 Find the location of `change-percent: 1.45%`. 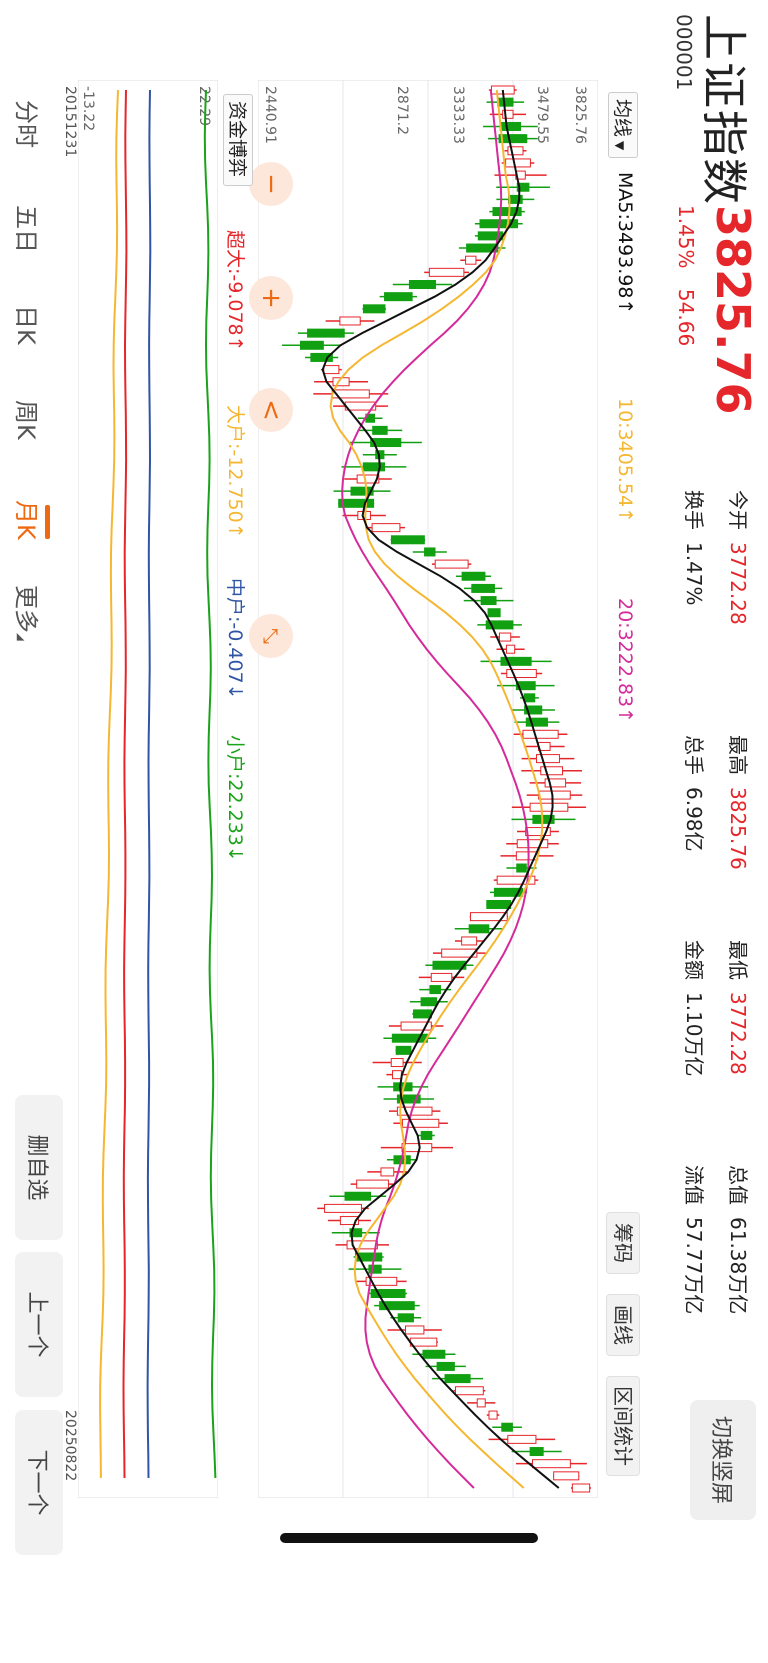

change-percent: 1.45% is located at coordinates (686, 237).